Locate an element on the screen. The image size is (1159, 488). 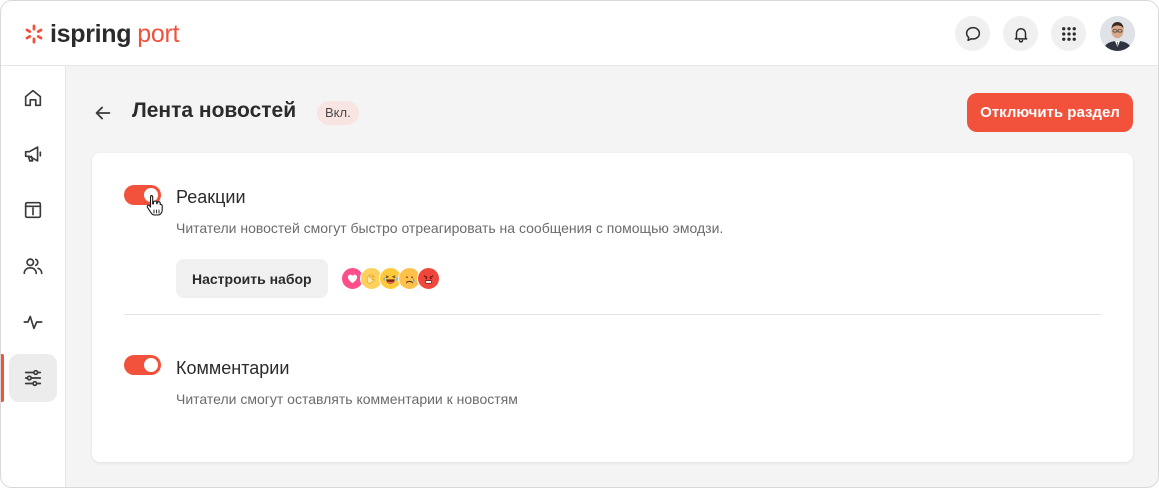
emoji-set is located at coordinates (390, 279).